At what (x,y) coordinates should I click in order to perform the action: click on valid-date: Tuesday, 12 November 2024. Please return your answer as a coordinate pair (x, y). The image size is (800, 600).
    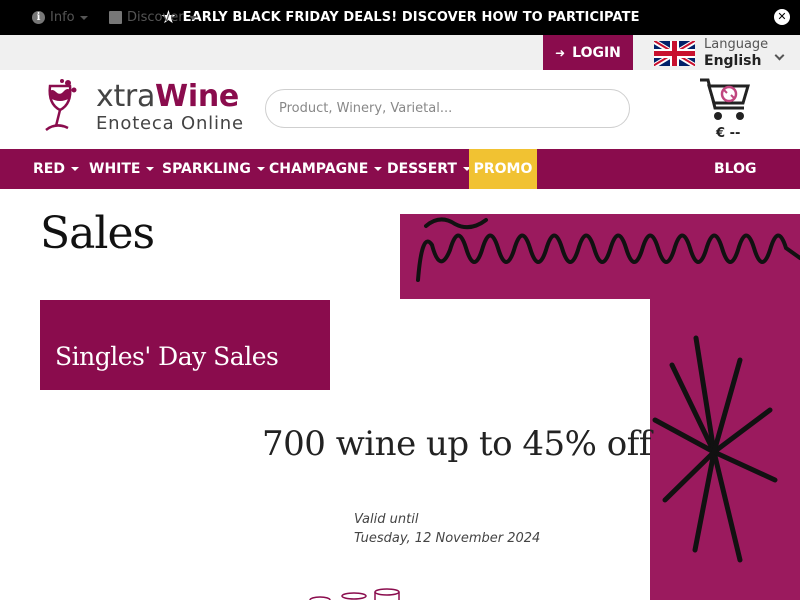
    Looking at the image, I should click on (447, 538).